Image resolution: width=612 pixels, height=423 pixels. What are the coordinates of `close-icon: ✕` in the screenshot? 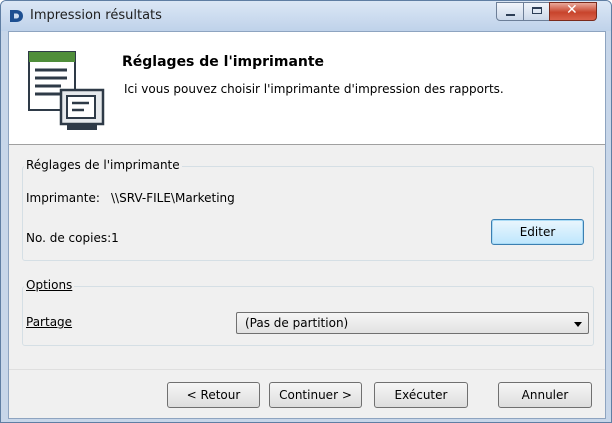 It's located at (572, 10).